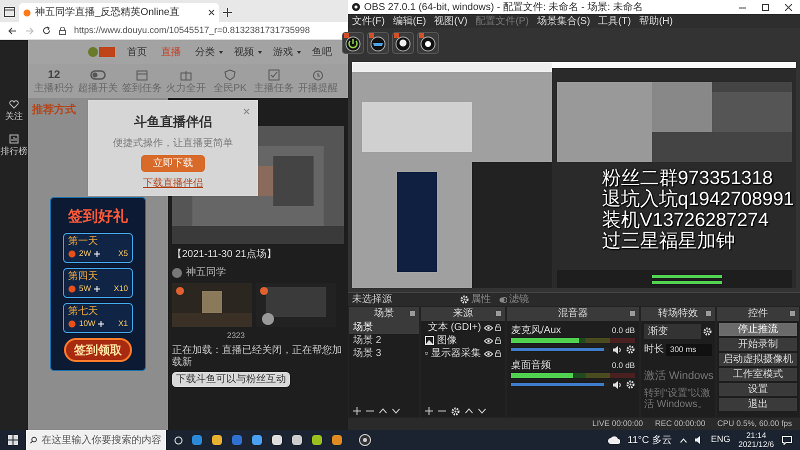 This screenshot has width=800, height=450. I want to click on dialog-subtitle: 便捷式操作，让直播更简单, so click(173, 143).